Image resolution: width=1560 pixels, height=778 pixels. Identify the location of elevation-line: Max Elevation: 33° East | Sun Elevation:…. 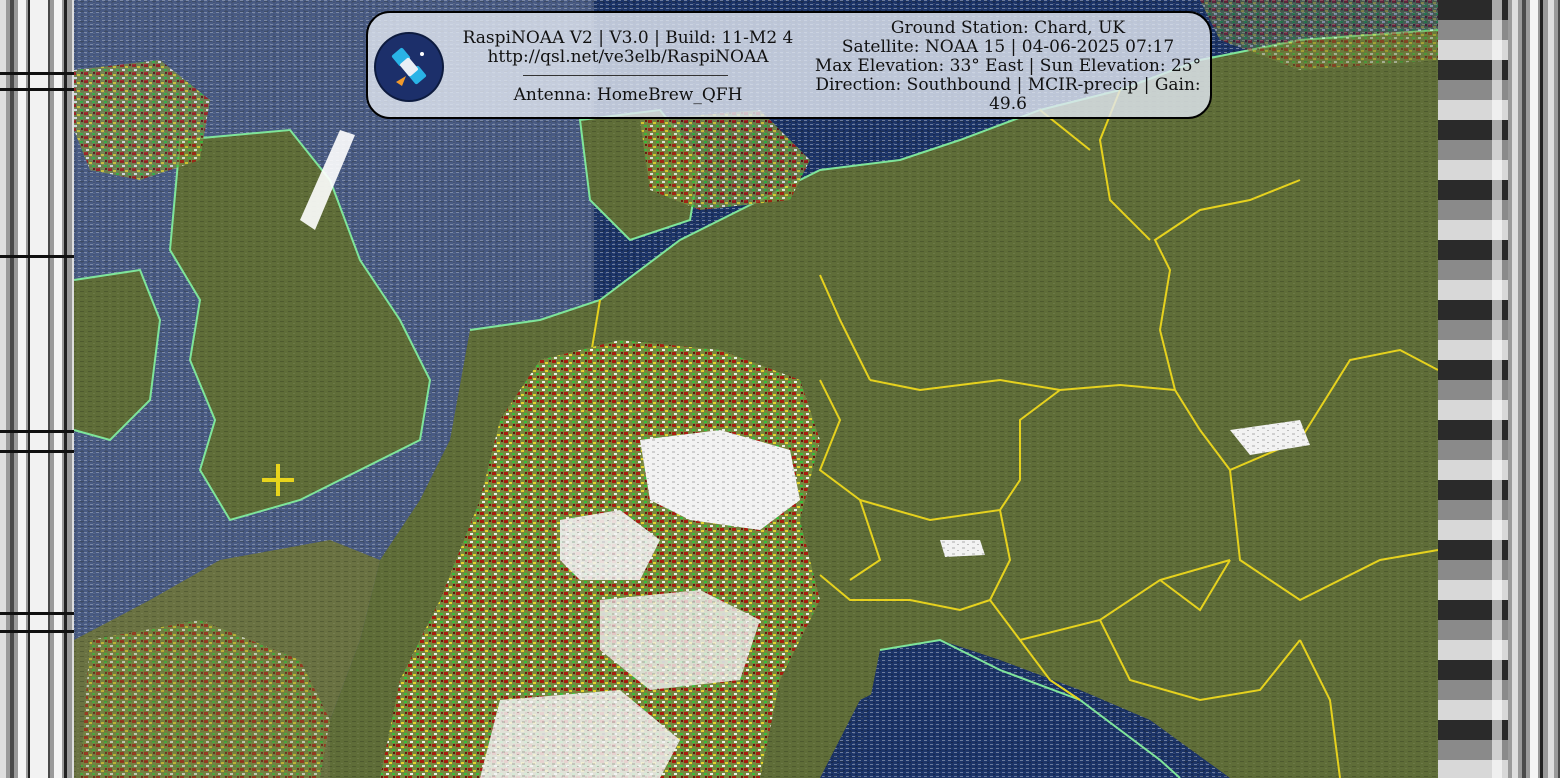
(1008, 66).